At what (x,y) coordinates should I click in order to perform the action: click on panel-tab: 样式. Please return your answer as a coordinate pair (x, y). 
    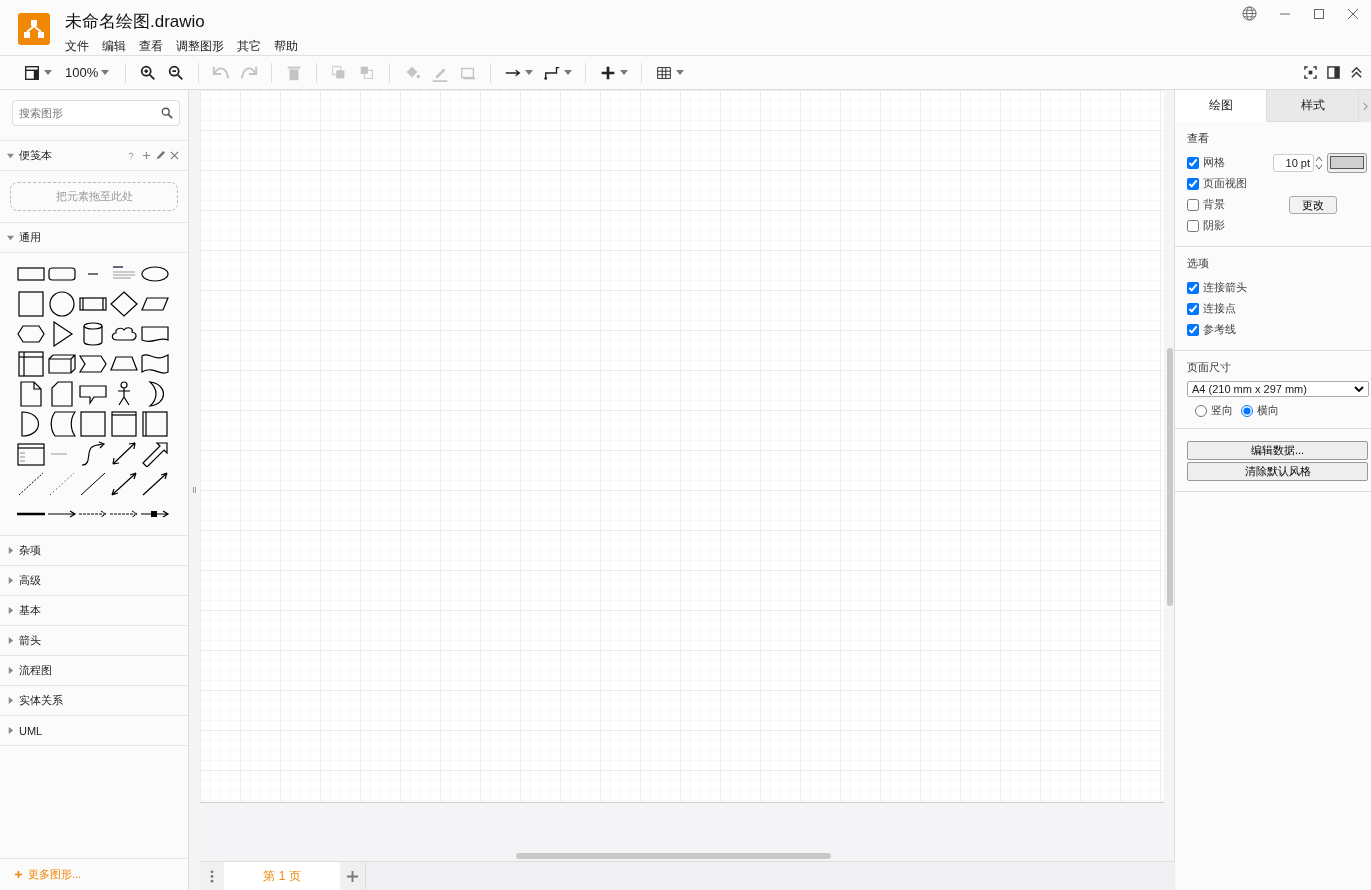
    Looking at the image, I should click on (1313, 106).